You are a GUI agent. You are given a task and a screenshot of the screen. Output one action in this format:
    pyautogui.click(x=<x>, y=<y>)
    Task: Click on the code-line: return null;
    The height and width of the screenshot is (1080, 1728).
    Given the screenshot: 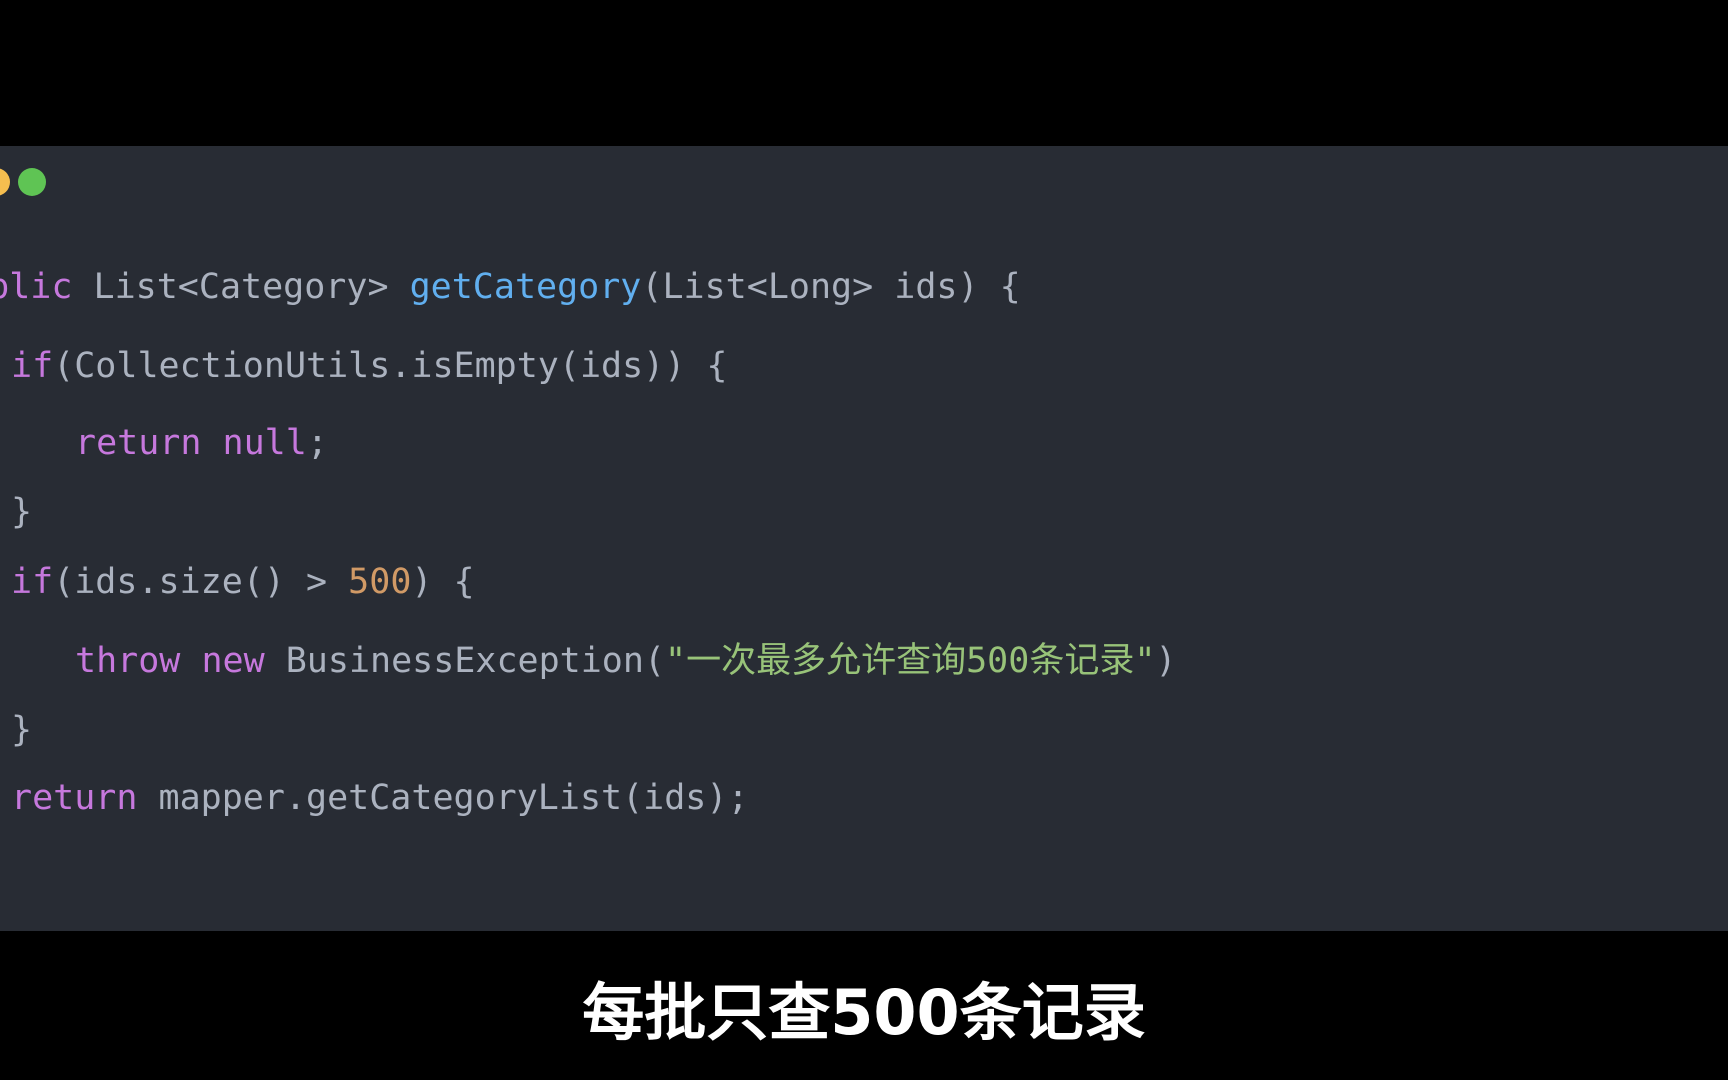 What is the action you would take?
    pyautogui.click(x=201, y=443)
    